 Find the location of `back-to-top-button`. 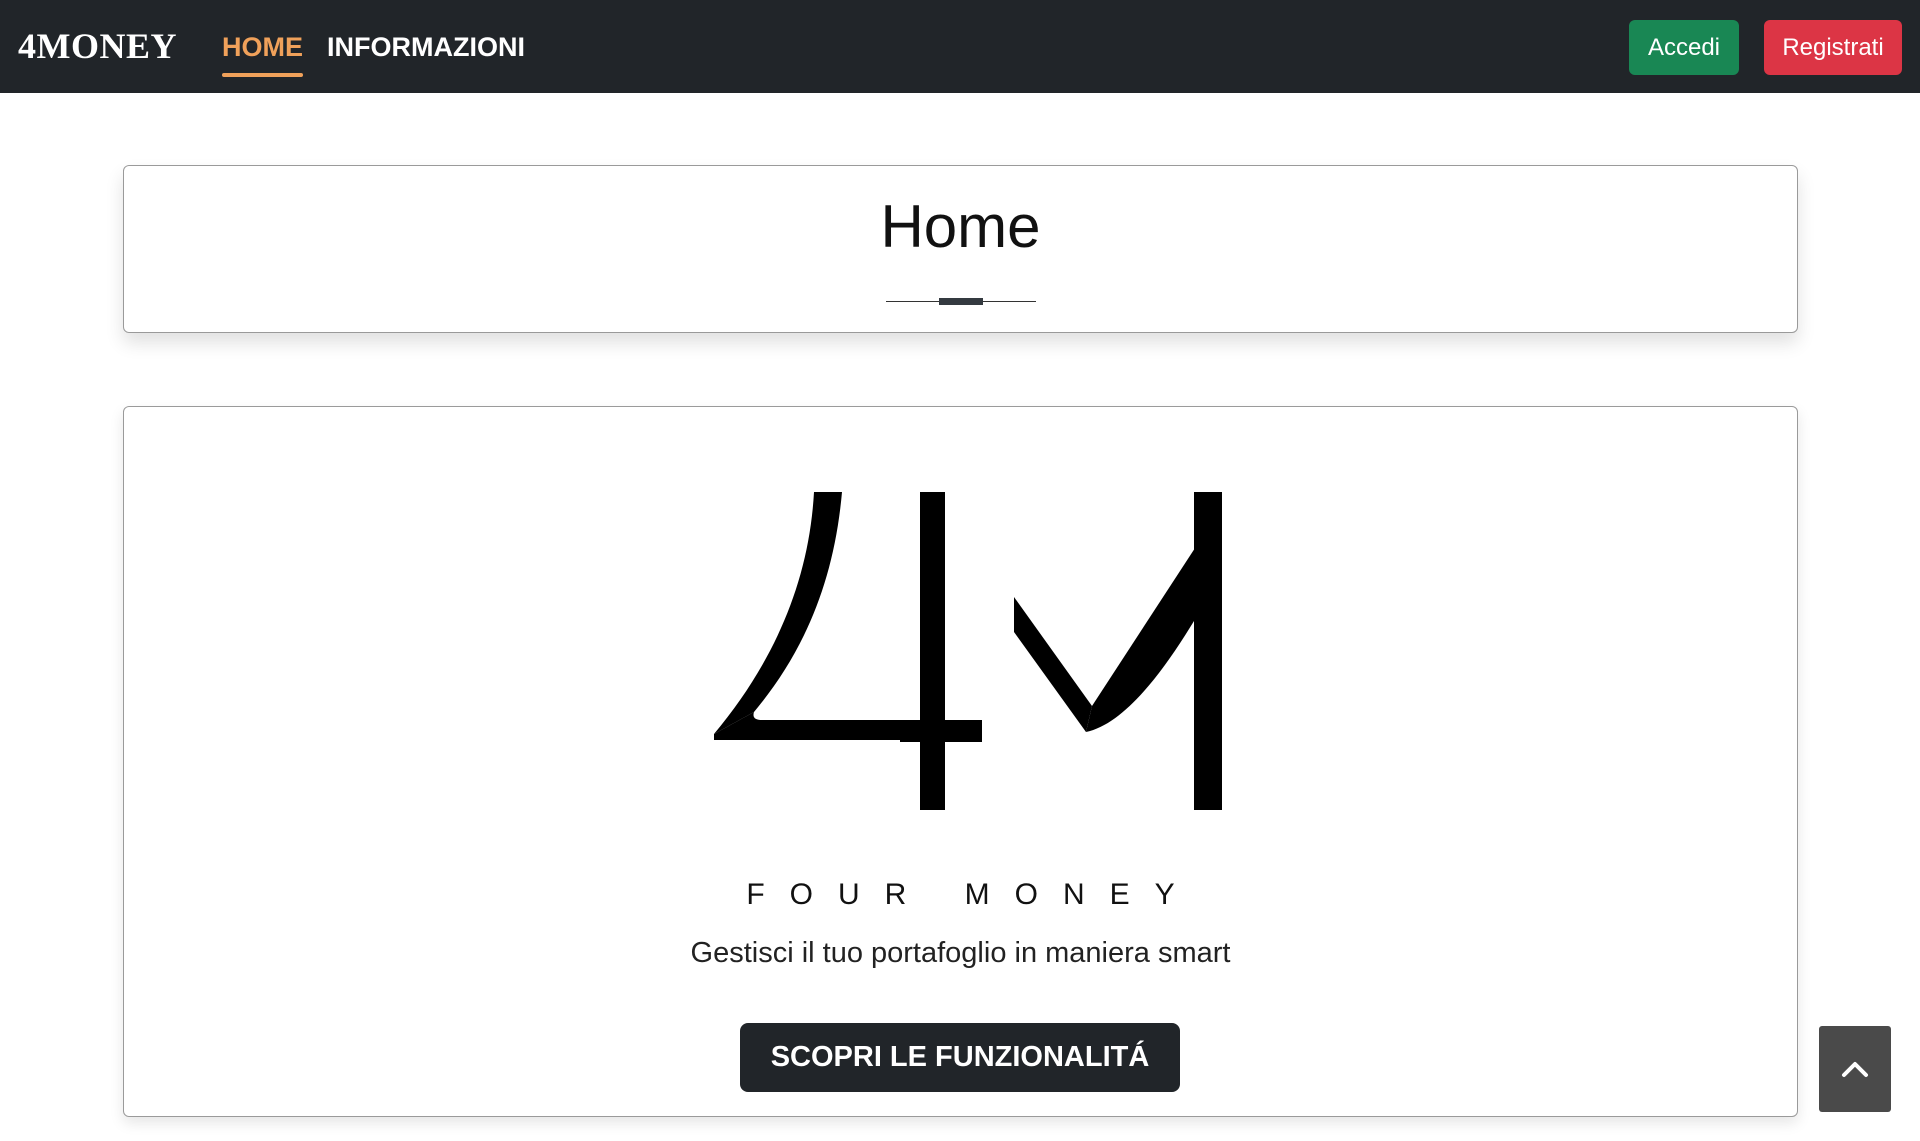

back-to-top-button is located at coordinates (1855, 1069).